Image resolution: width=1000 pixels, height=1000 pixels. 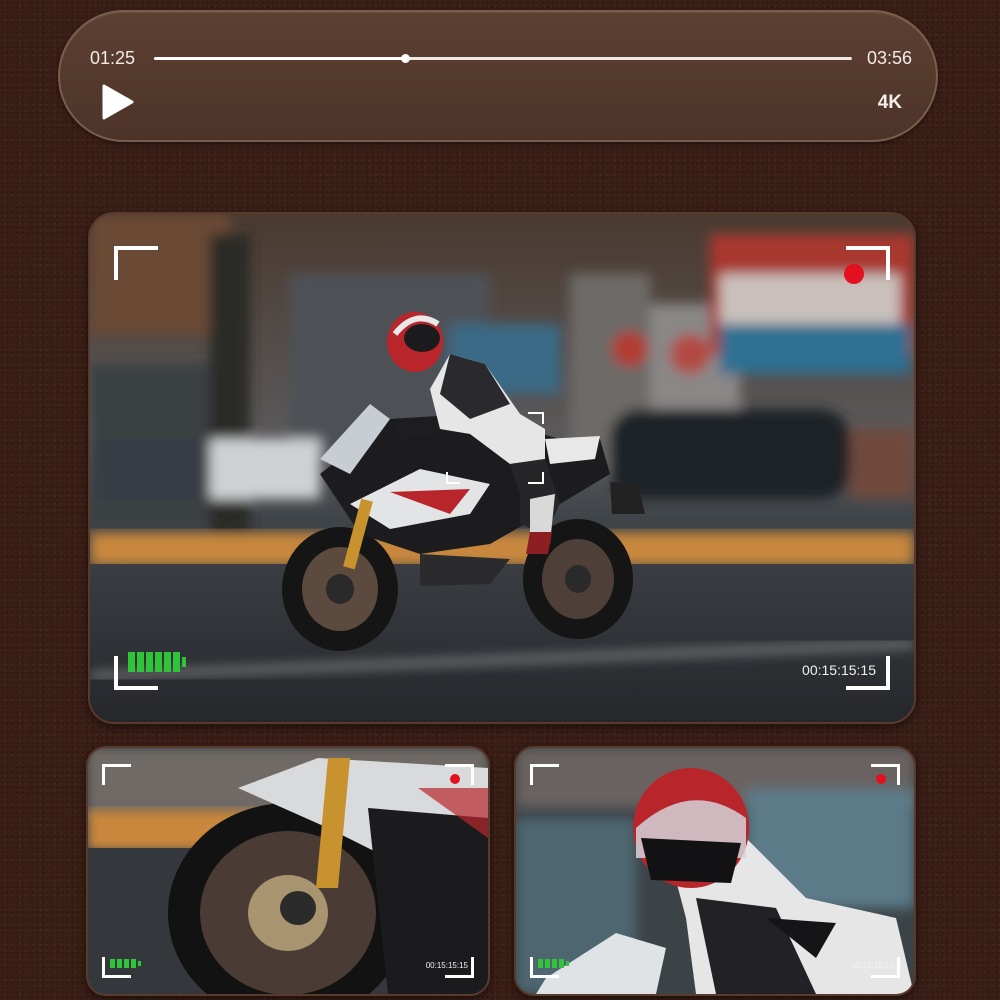 What do you see at coordinates (536, 478) in the screenshot?
I see `focus-corner-bottom-right` at bounding box center [536, 478].